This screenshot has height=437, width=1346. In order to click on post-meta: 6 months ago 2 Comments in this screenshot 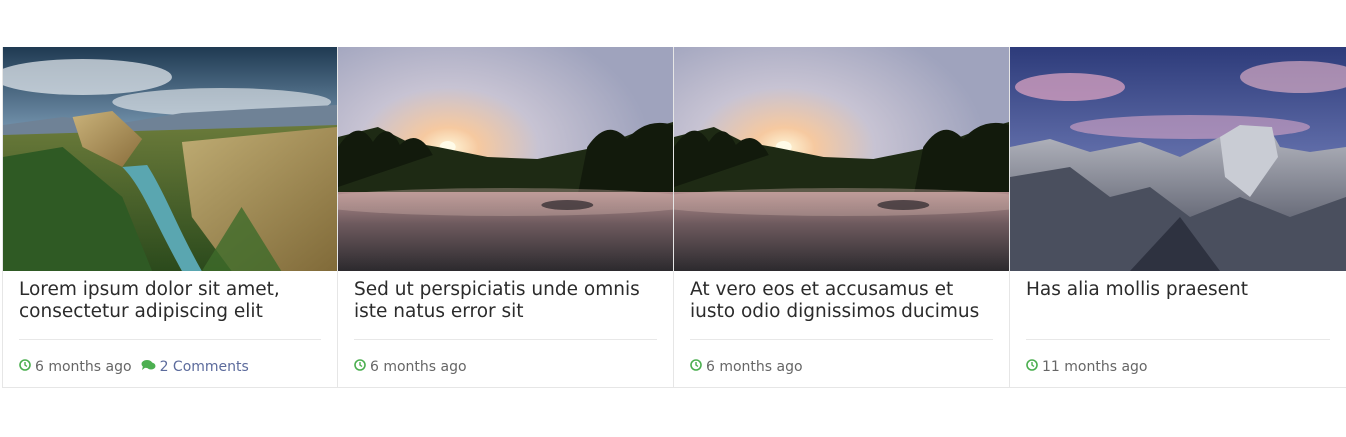, I will do `click(138, 367)`.